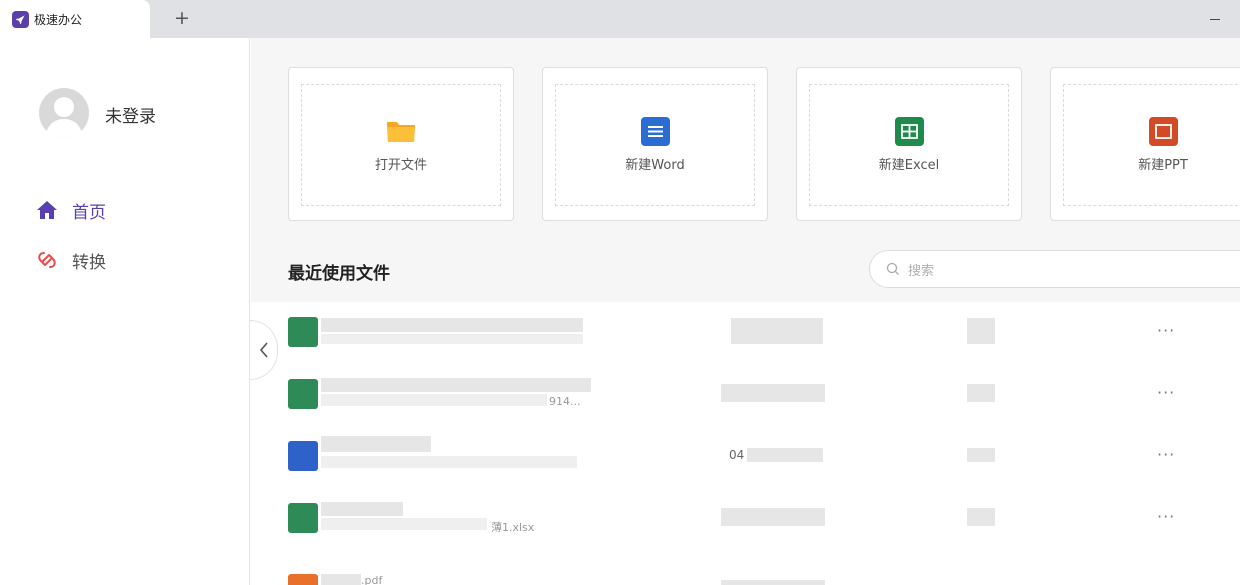 The height and width of the screenshot is (585, 1240). I want to click on tab-title: 极速办公, so click(58, 19).